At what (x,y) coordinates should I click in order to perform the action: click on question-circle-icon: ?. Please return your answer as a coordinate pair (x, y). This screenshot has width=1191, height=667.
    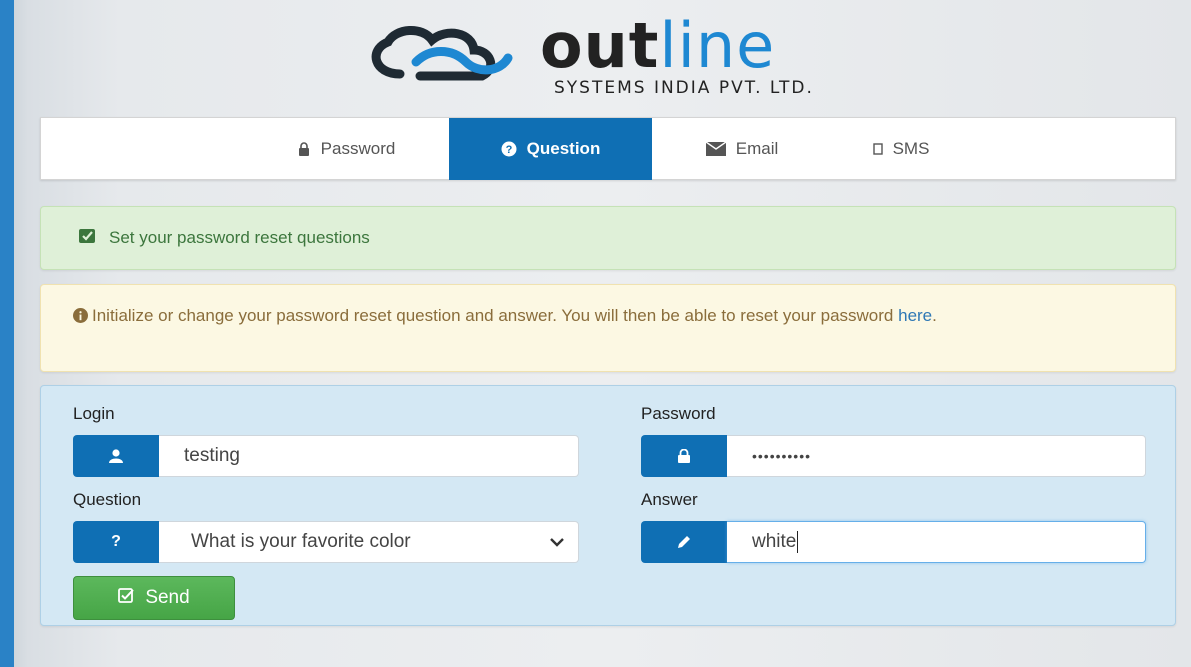
    Looking at the image, I should click on (509, 149).